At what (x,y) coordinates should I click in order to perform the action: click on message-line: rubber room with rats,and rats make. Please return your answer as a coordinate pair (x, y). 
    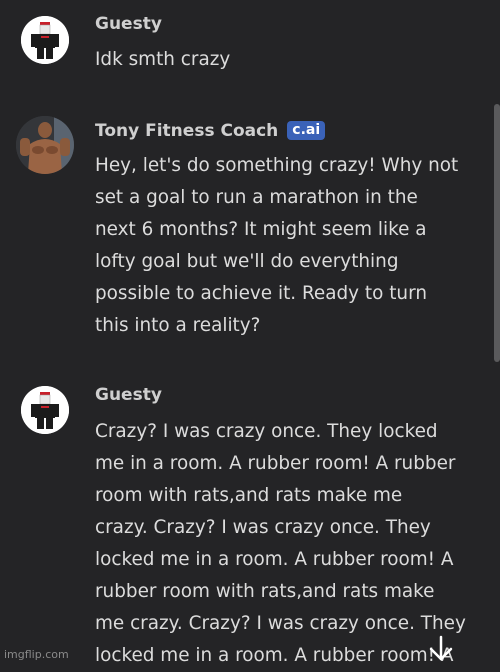
    Looking at the image, I should click on (265, 591).